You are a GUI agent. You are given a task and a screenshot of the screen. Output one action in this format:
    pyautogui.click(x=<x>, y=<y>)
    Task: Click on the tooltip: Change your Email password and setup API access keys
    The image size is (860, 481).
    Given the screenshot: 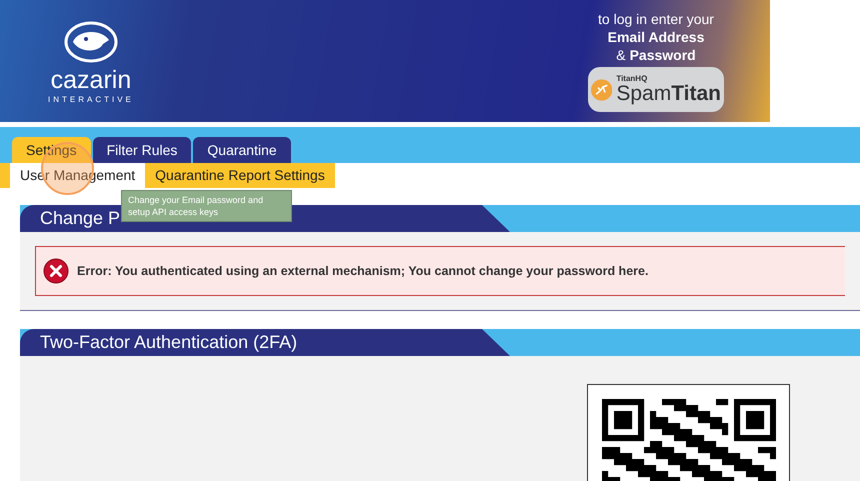 What is the action you would take?
    pyautogui.click(x=206, y=206)
    